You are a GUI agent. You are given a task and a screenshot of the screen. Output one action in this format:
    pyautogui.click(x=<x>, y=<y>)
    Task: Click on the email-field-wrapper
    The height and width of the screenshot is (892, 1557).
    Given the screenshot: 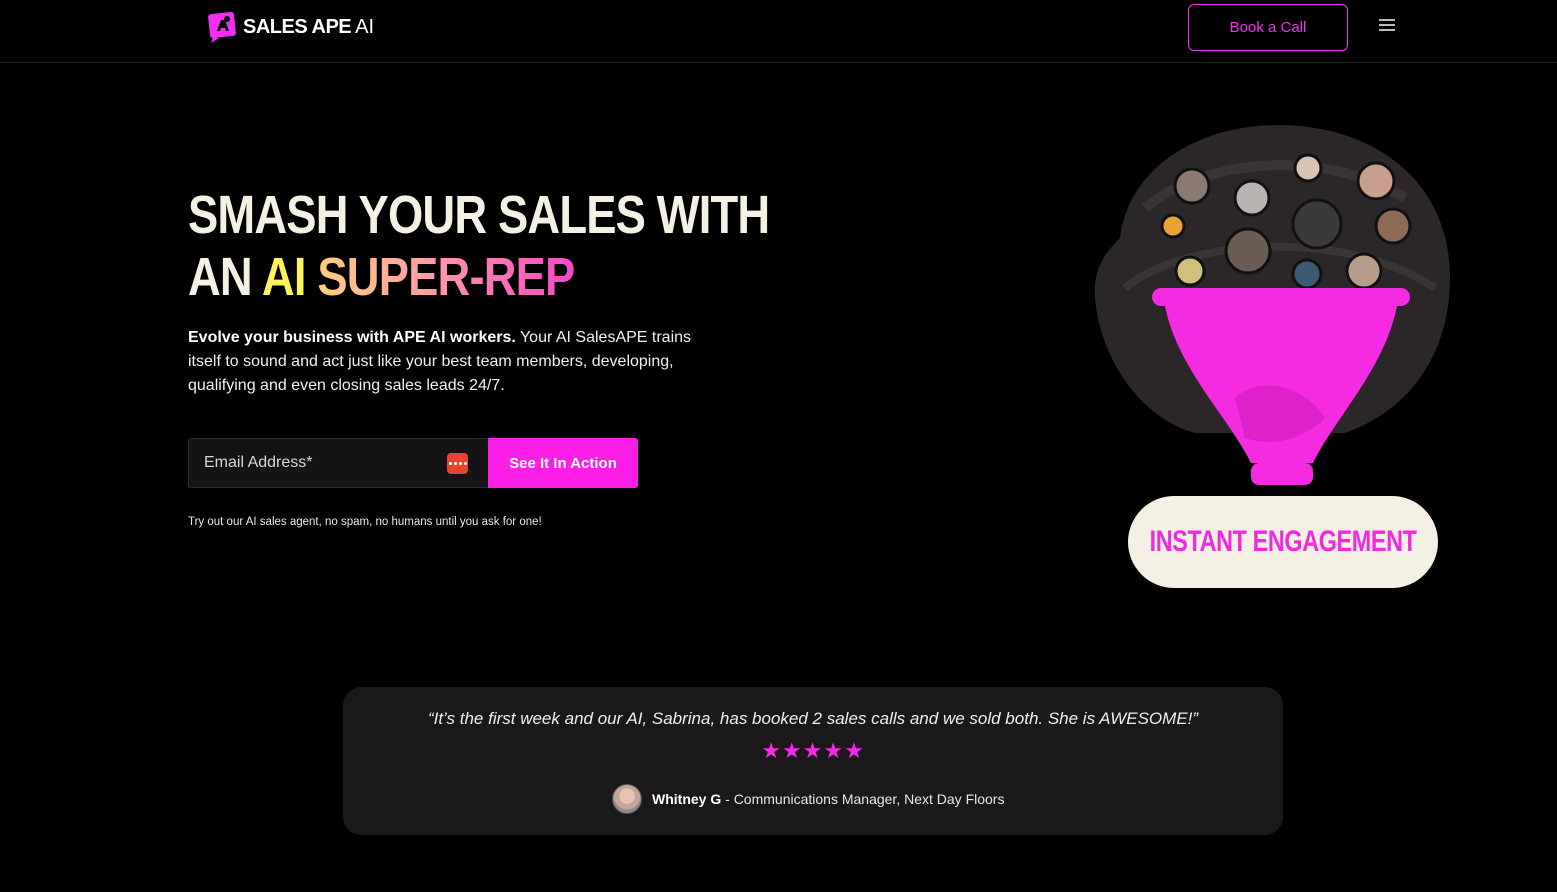 What is the action you would take?
    pyautogui.click(x=338, y=463)
    